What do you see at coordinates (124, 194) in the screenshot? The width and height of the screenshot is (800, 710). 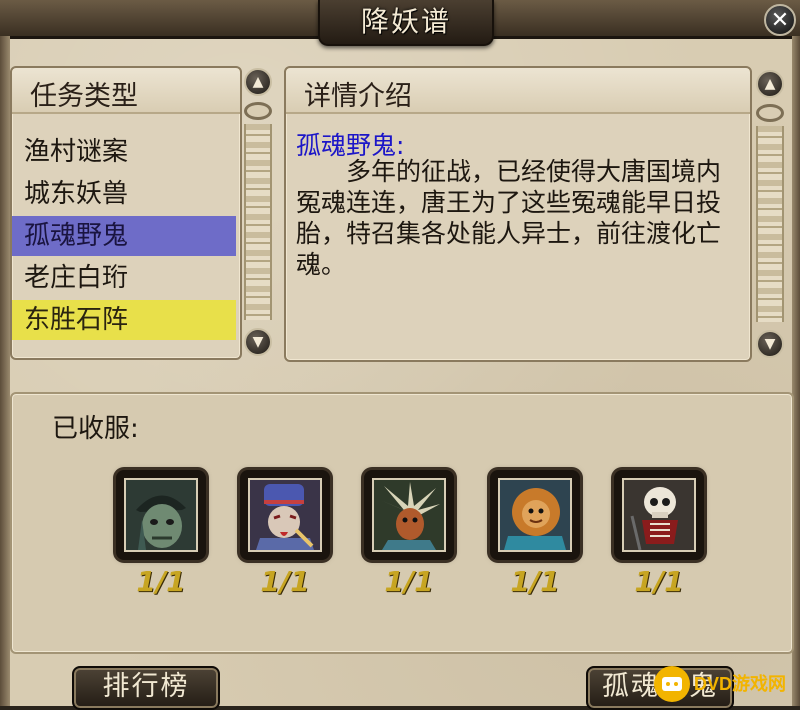 I see `task-type-item: 城东妖兽` at bounding box center [124, 194].